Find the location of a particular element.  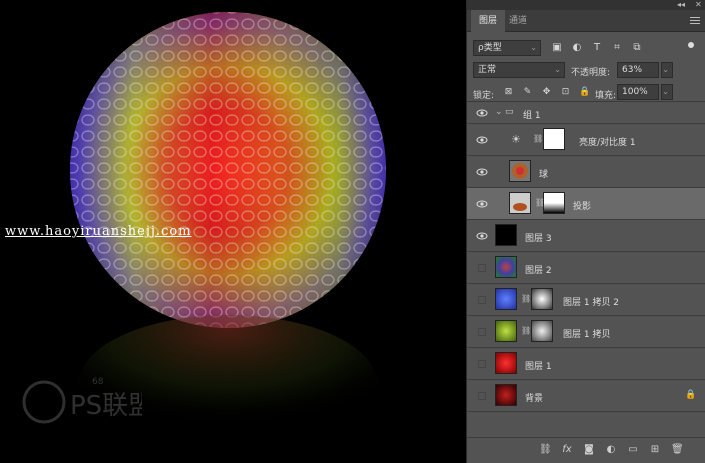

fx-icon: fx is located at coordinates (567, 450).